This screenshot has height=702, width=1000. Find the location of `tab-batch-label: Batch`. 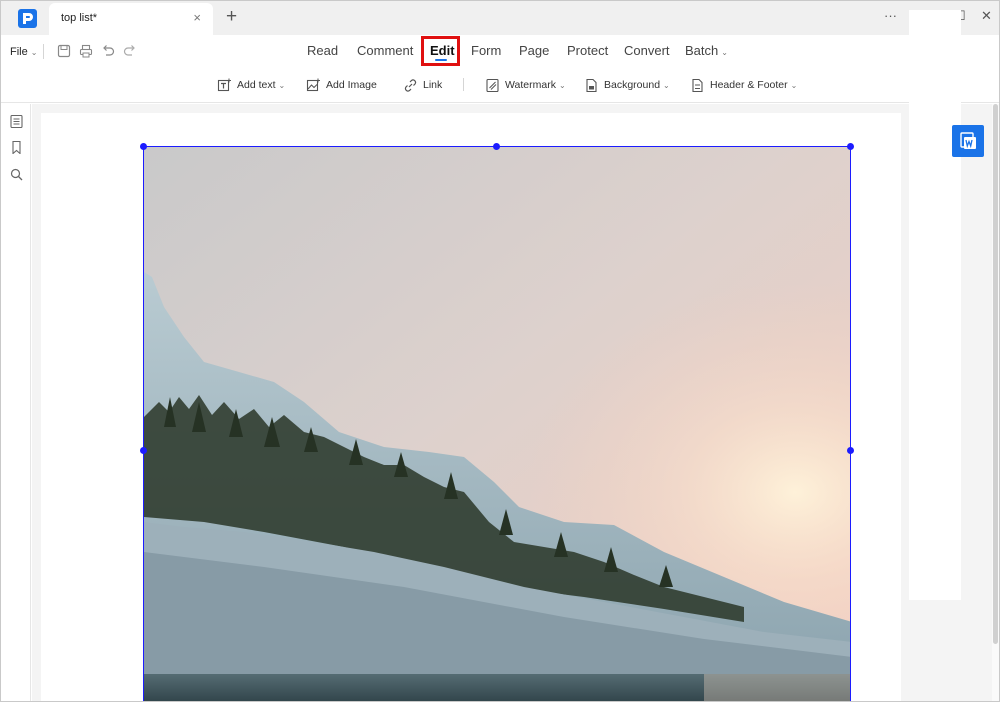

tab-batch-label: Batch is located at coordinates (702, 50).